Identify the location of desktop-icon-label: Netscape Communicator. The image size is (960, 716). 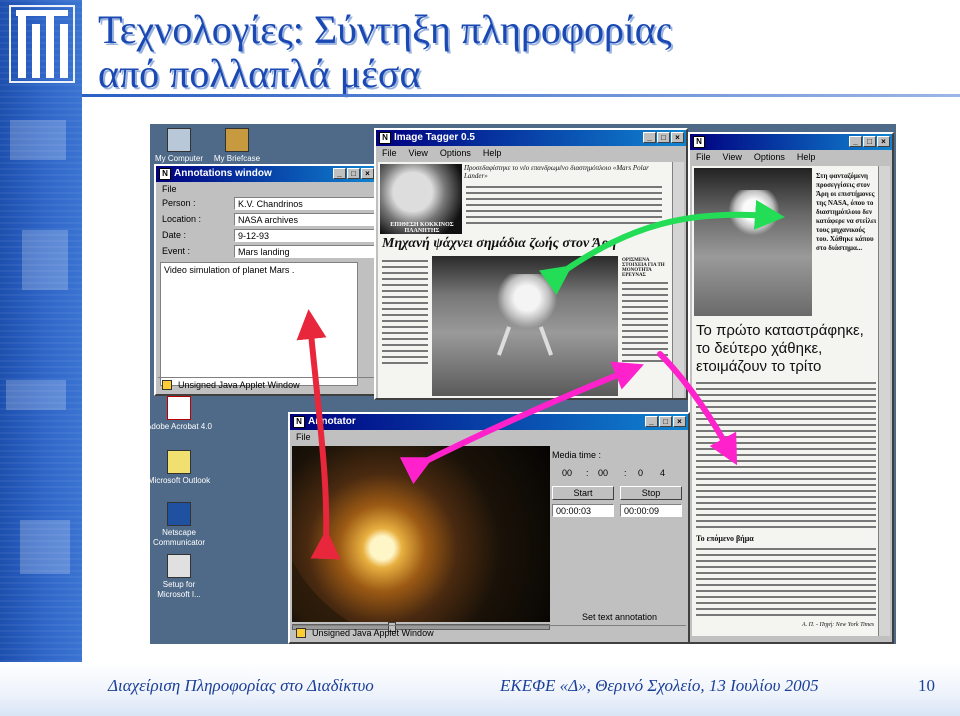
(178, 537).